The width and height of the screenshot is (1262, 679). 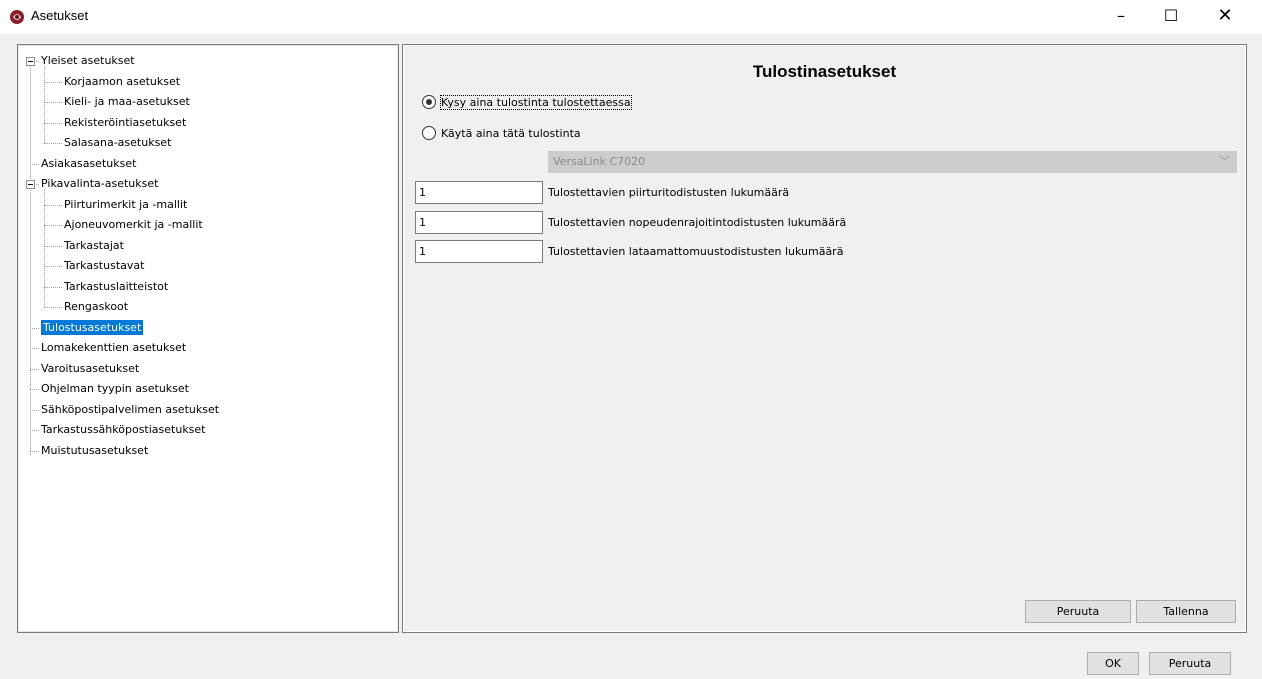 I want to click on close-button: ✕, so click(x=1225, y=17).